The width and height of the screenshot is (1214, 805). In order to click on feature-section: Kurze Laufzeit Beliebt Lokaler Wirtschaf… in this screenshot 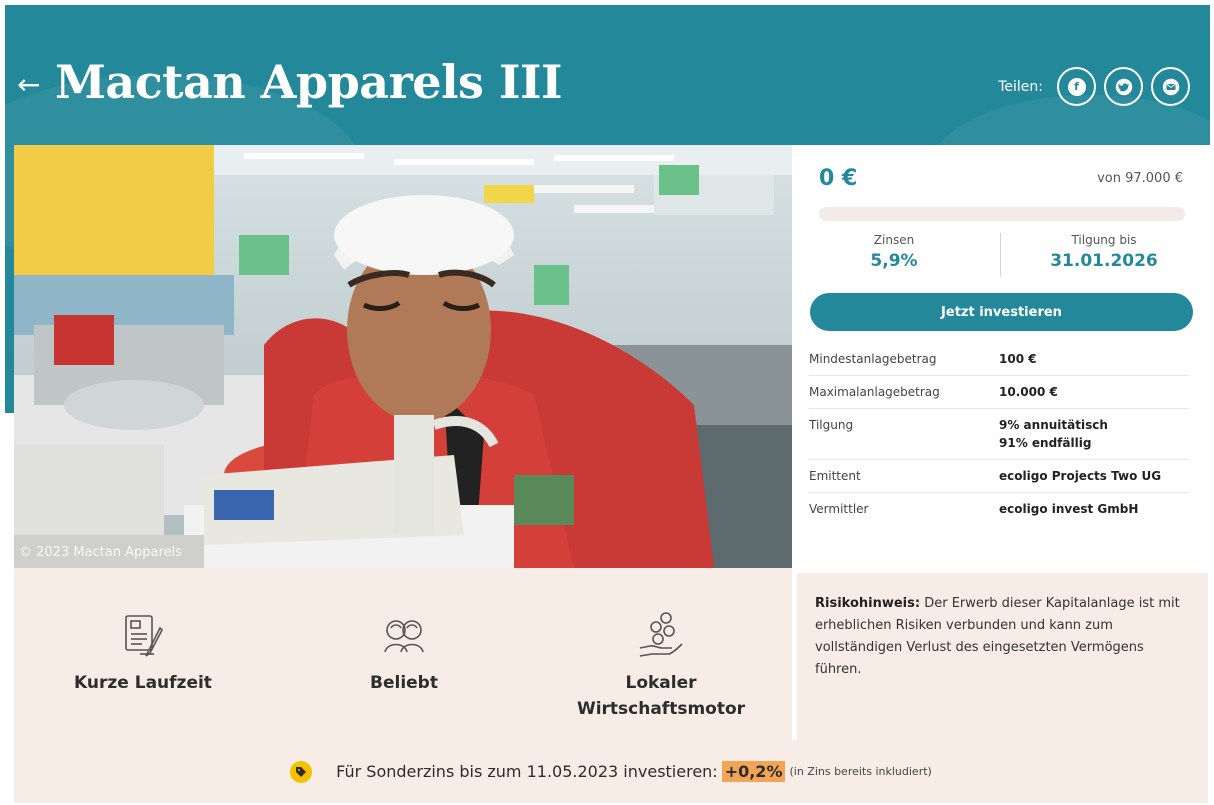, I will do `click(403, 654)`.